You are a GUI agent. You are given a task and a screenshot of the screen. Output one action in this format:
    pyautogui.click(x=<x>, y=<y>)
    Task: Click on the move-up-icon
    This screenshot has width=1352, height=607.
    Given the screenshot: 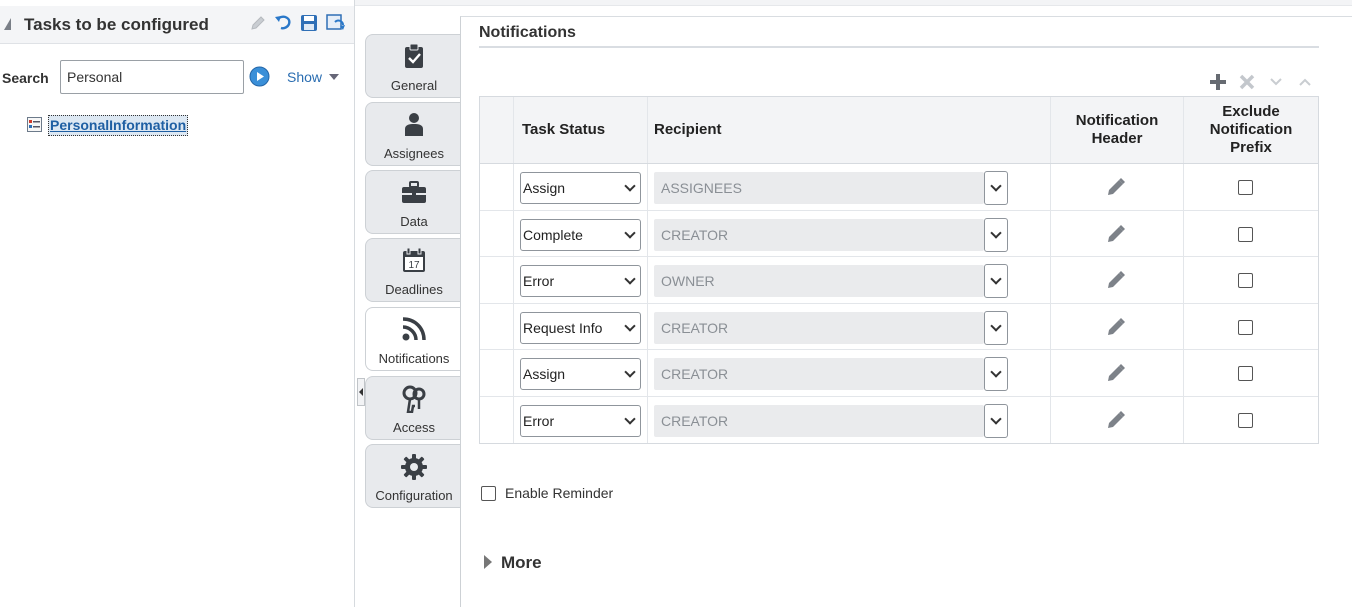 What is the action you would take?
    pyautogui.click(x=1305, y=82)
    